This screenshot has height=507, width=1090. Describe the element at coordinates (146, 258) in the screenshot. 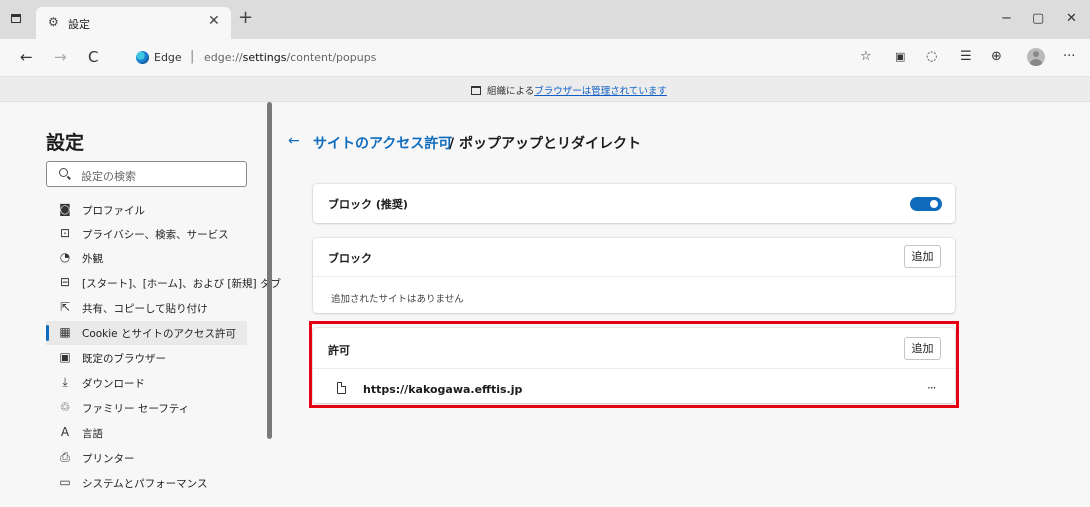

I see `sidebar-item-appearance: ◔ 外観` at that location.